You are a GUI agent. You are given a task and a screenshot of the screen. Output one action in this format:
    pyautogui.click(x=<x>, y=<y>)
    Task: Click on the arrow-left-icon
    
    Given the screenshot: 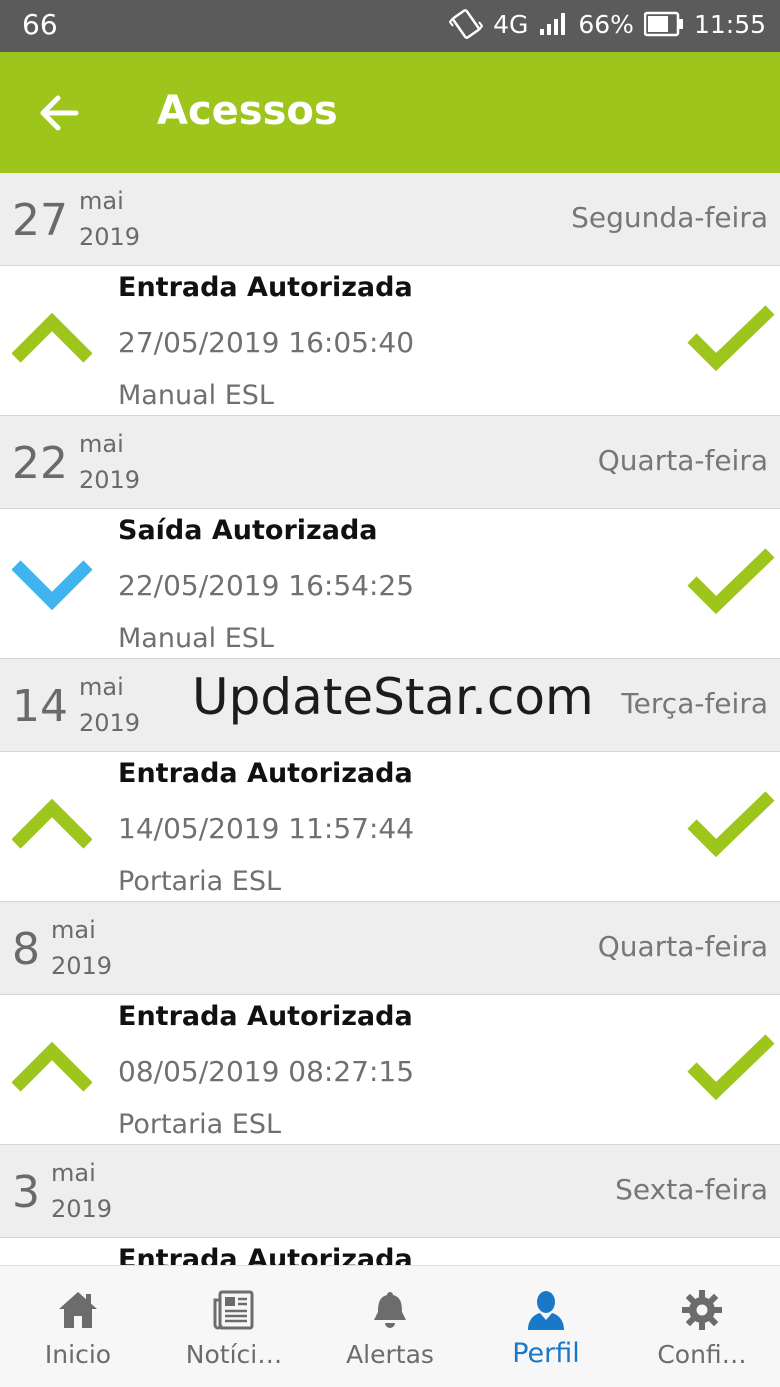 What is the action you would take?
    pyautogui.click(x=59, y=113)
    